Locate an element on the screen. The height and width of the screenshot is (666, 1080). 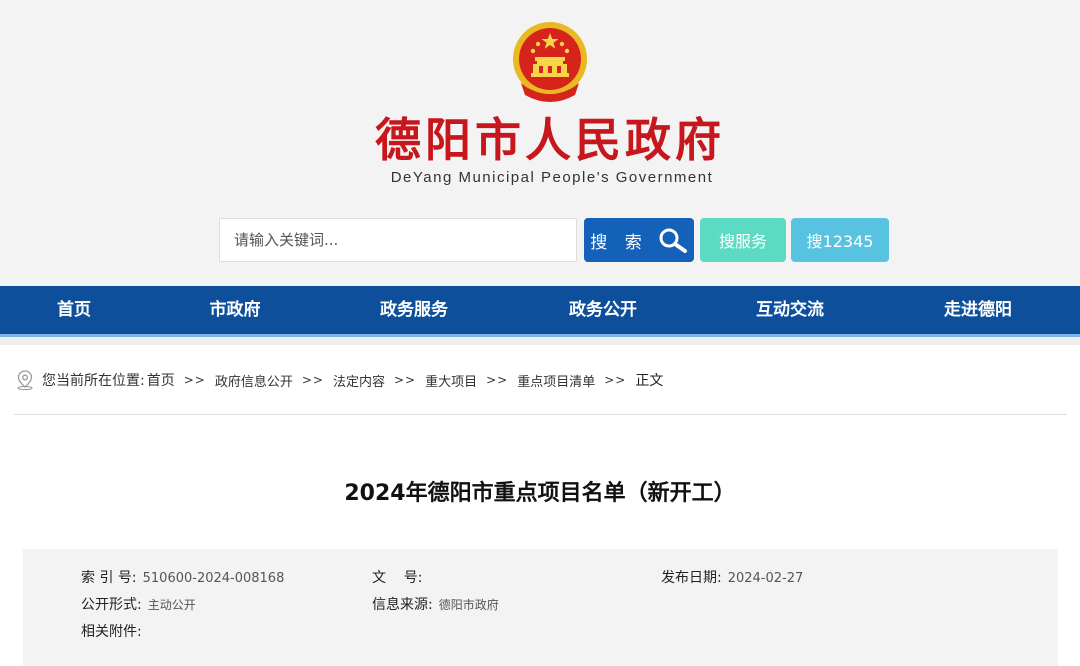
search-button-label: 搜 索 is located at coordinates (619, 242).